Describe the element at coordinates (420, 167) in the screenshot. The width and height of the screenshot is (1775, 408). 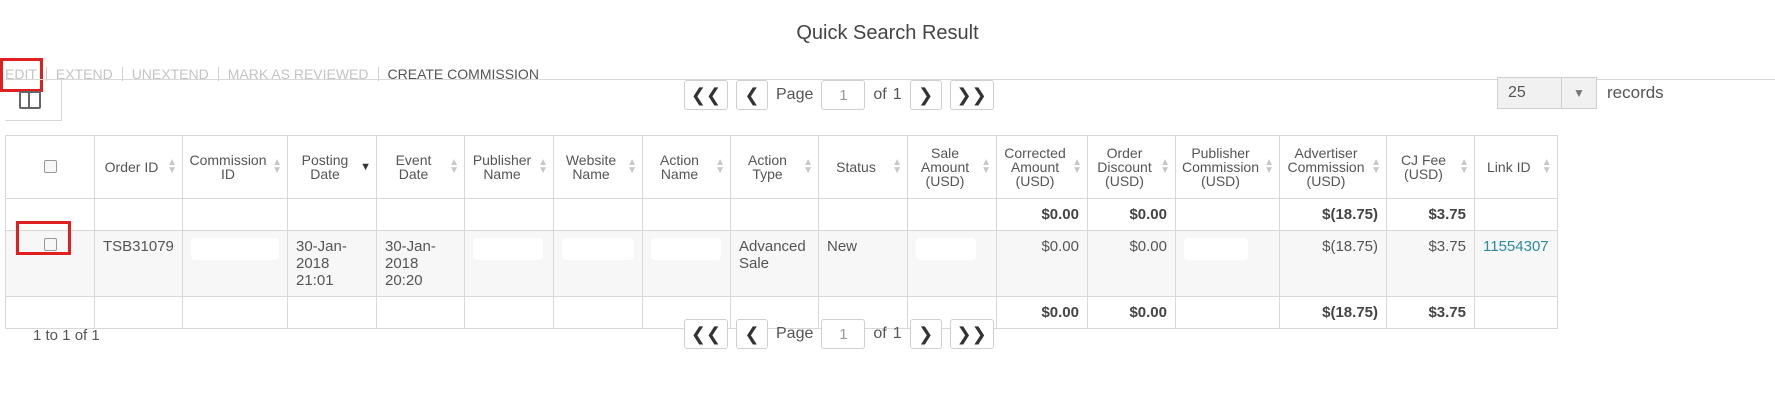
I see `col-event-date: Event Date ▲ ▼` at that location.